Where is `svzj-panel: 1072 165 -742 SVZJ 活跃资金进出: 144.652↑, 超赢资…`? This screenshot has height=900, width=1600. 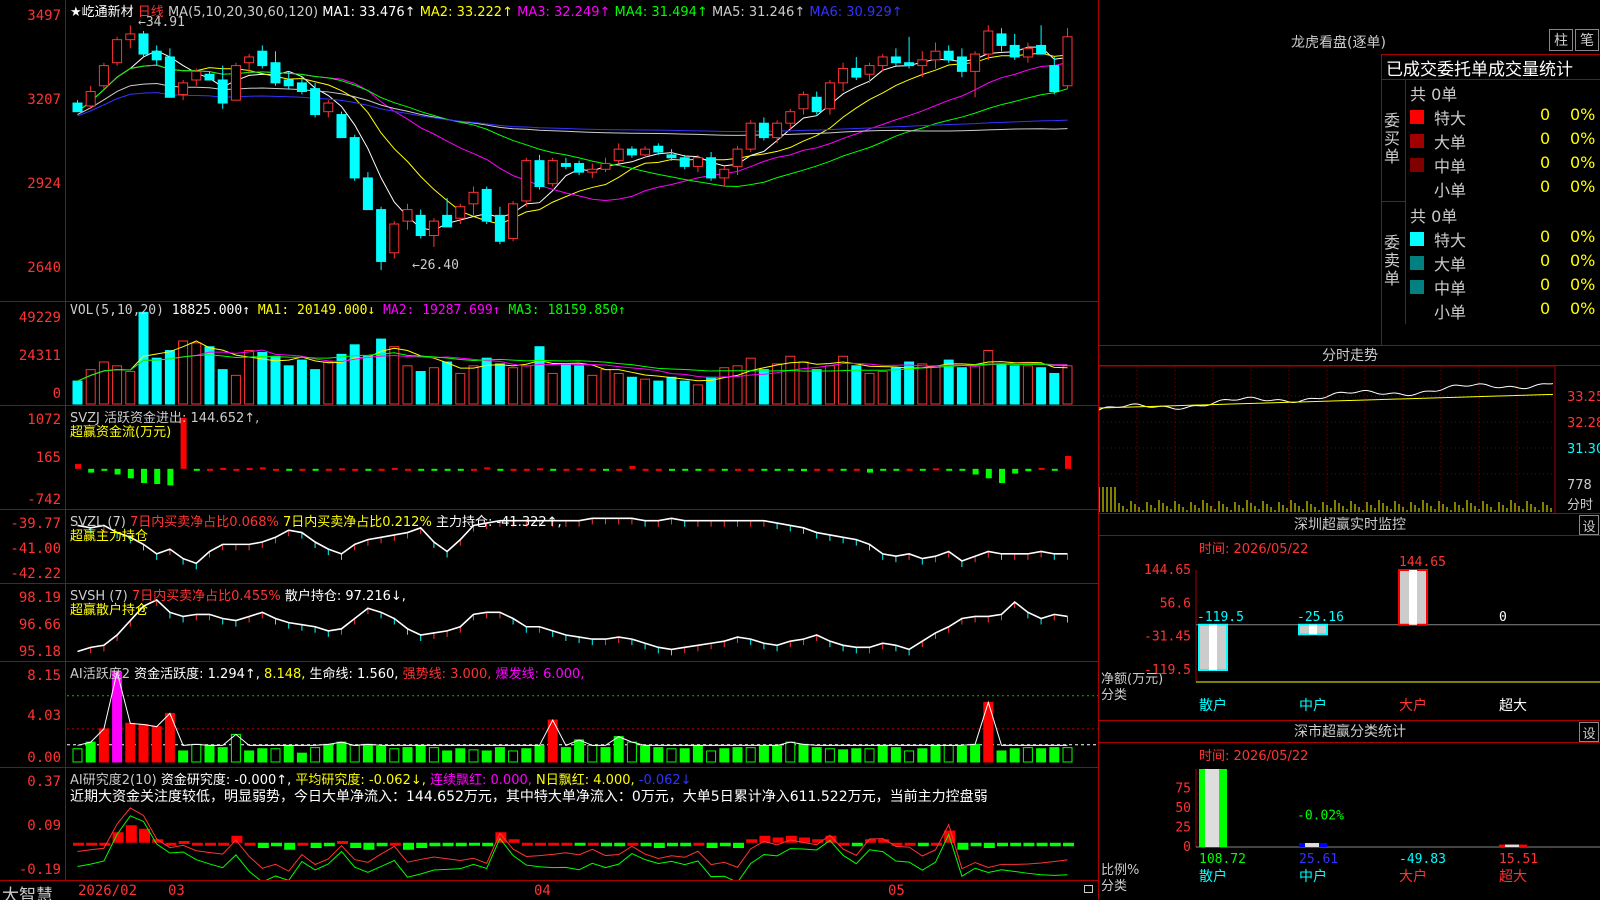 svzj-panel: 1072 165 -742 SVZJ 活跃资金进出: 144.652↑, 超赢资… is located at coordinates (549, 458).